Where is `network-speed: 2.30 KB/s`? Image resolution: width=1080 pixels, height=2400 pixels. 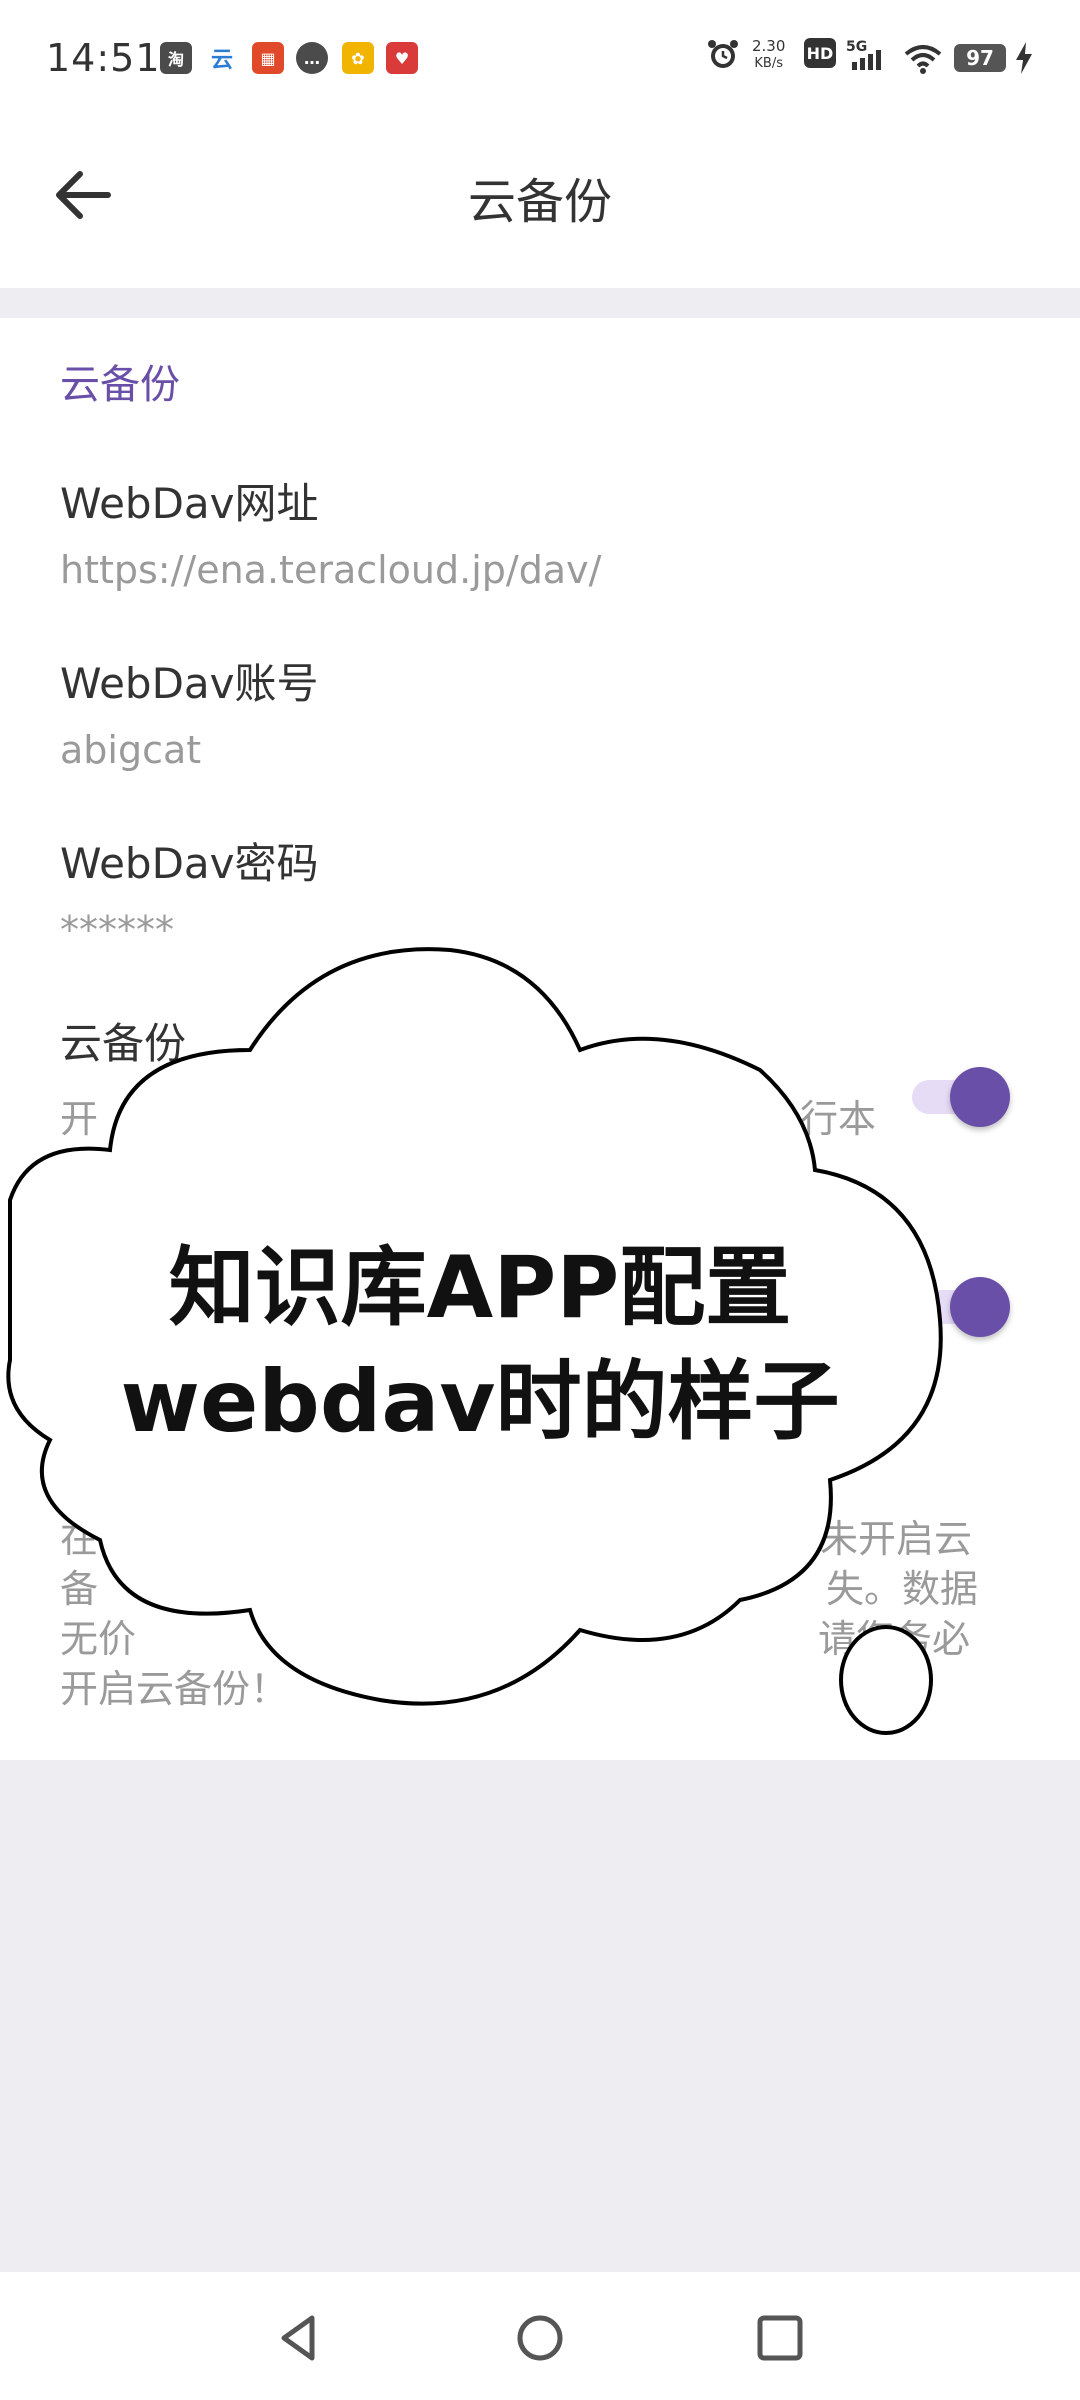
network-speed: 2.30 KB/s is located at coordinates (768, 55).